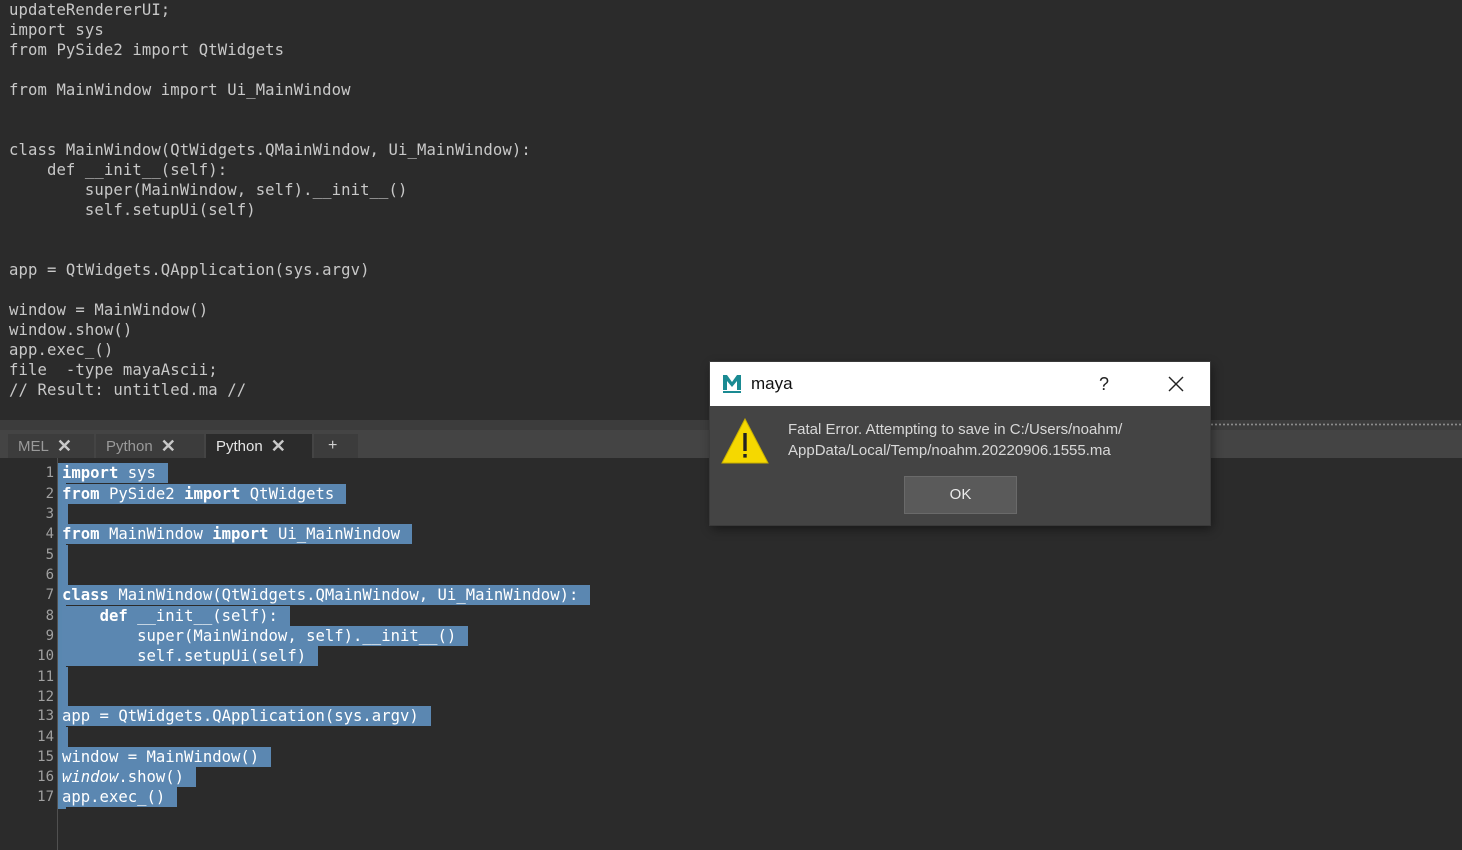 Image resolution: width=1462 pixels, height=850 pixels. I want to click on line-number: 17, so click(45, 797).